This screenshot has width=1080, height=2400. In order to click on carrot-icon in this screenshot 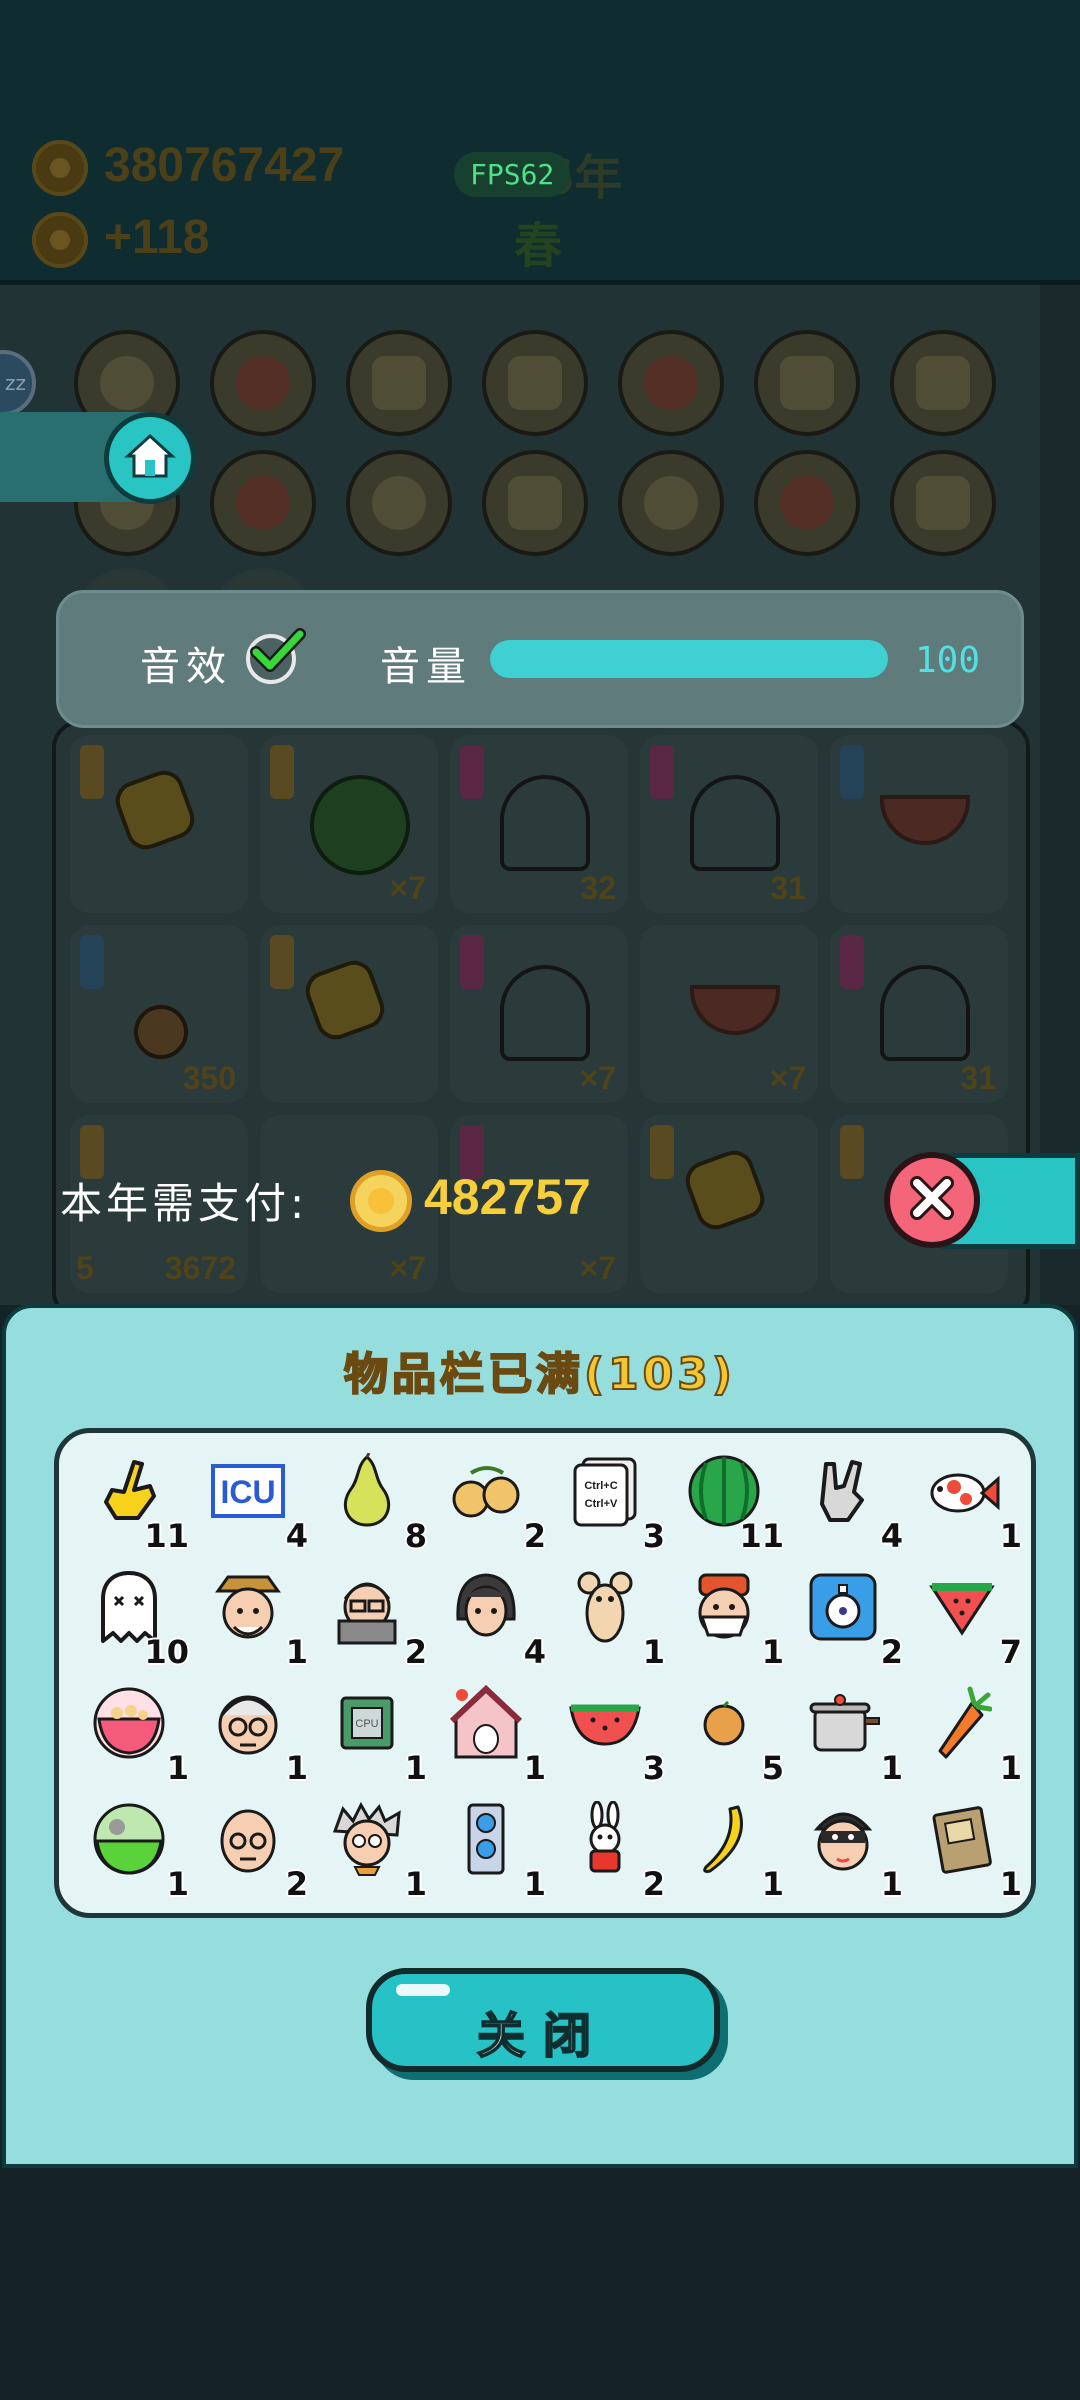, I will do `click(962, 1723)`.